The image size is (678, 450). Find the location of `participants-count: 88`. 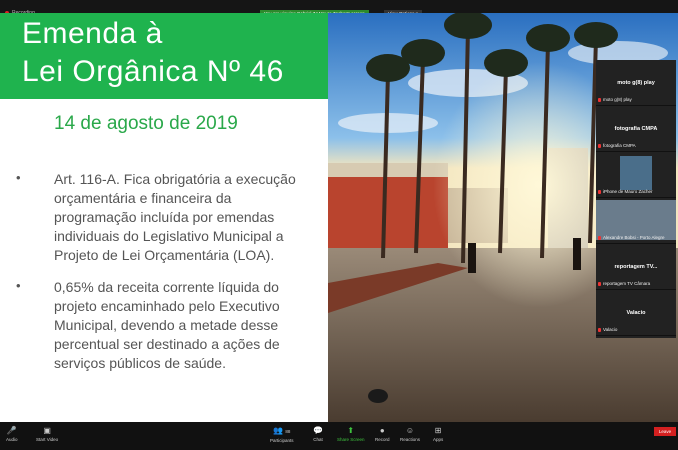

participants-count: 88 is located at coordinates (288, 431).